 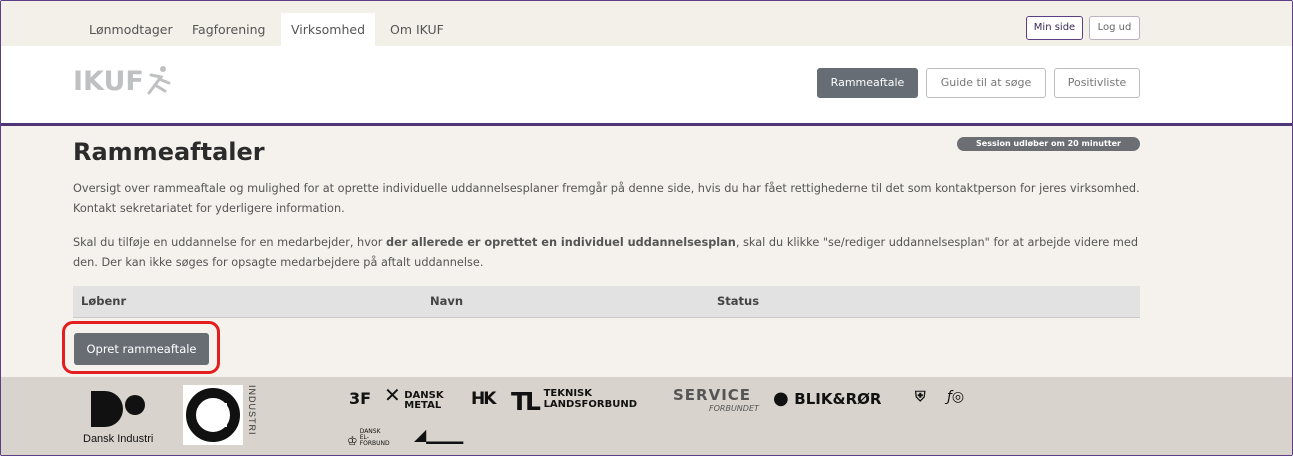 What do you see at coordinates (108, 81) in the screenshot?
I see `logo-text: IKUF` at bounding box center [108, 81].